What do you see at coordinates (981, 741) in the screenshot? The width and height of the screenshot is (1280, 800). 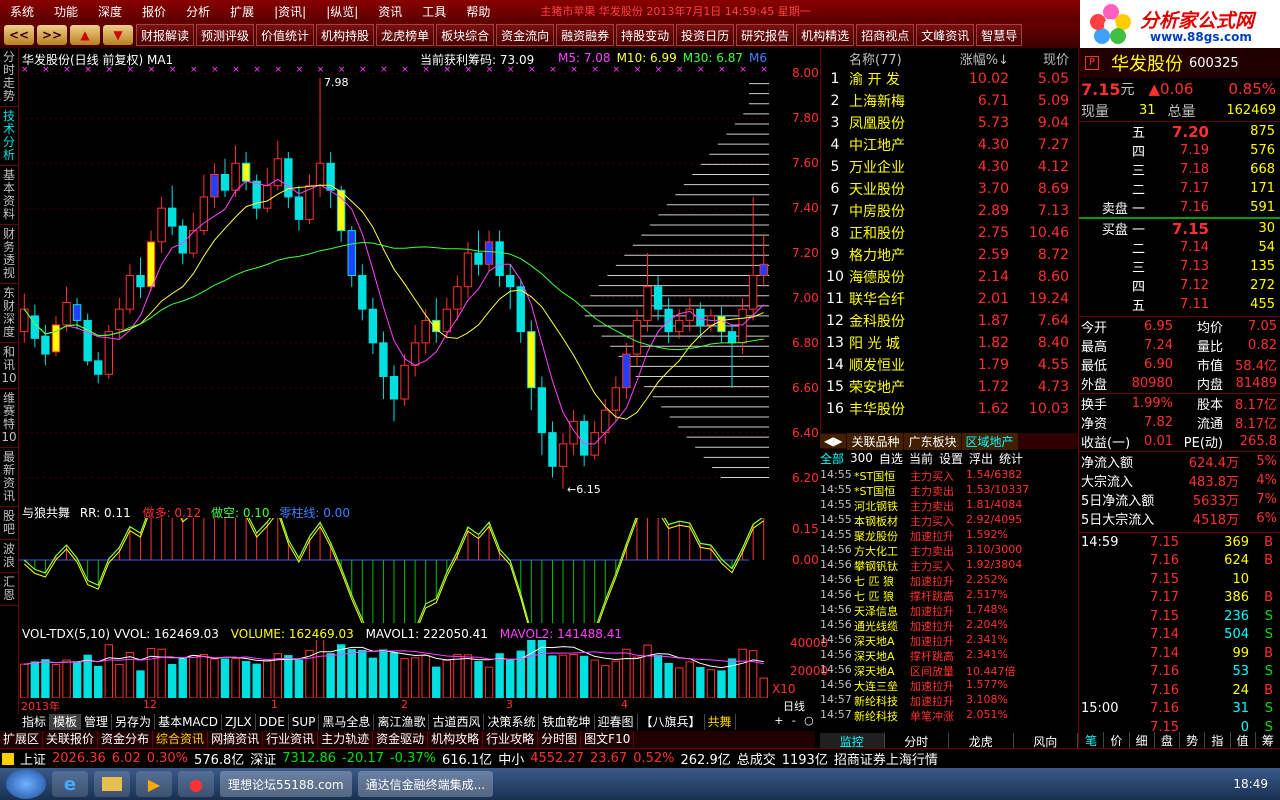 I see `monitor-tab-2: 龙虎` at bounding box center [981, 741].